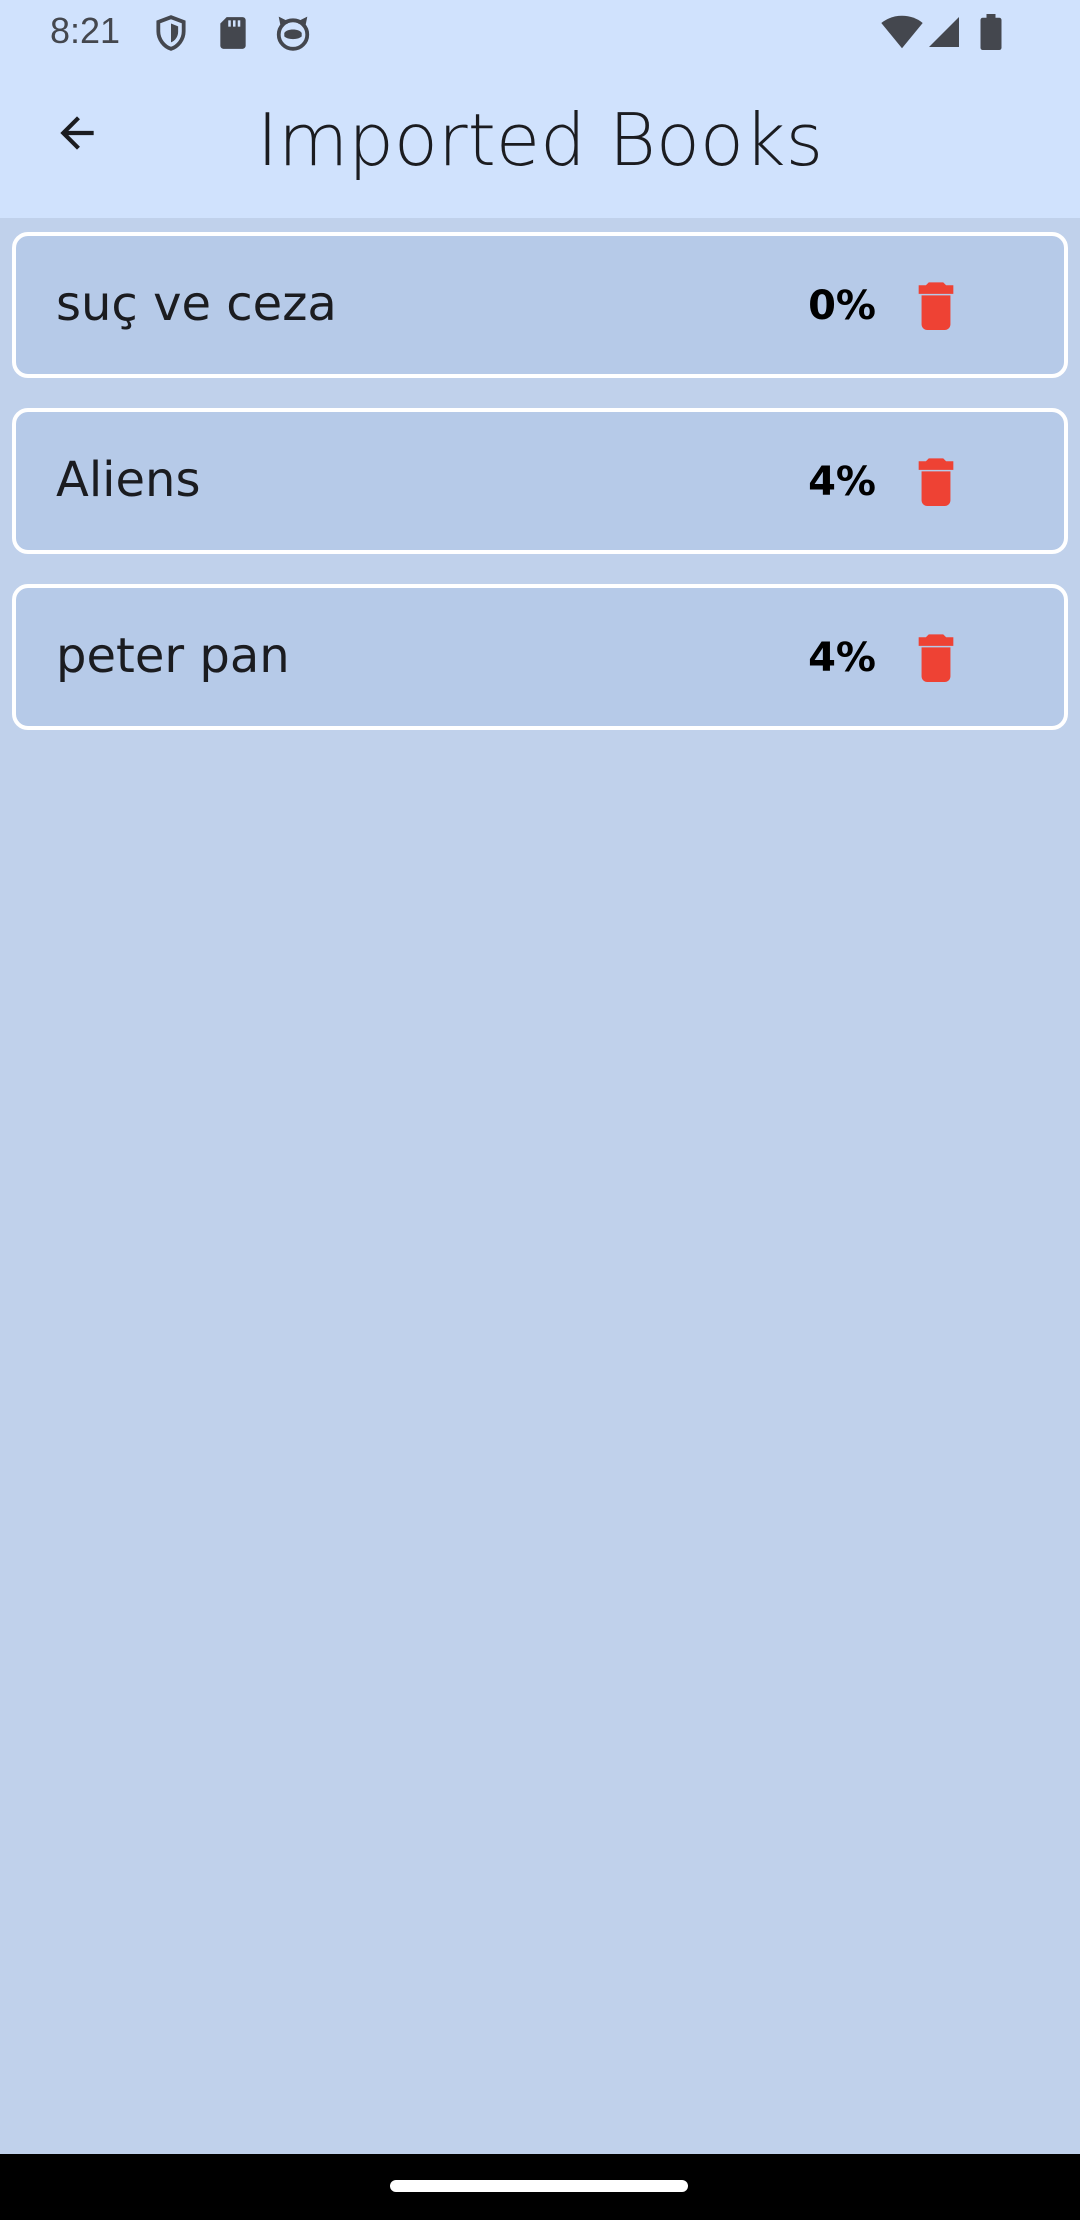 Image resolution: width=1080 pixels, height=2220 pixels. What do you see at coordinates (540, 657) in the screenshot?
I see `book-card: peter pan 4%` at bounding box center [540, 657].